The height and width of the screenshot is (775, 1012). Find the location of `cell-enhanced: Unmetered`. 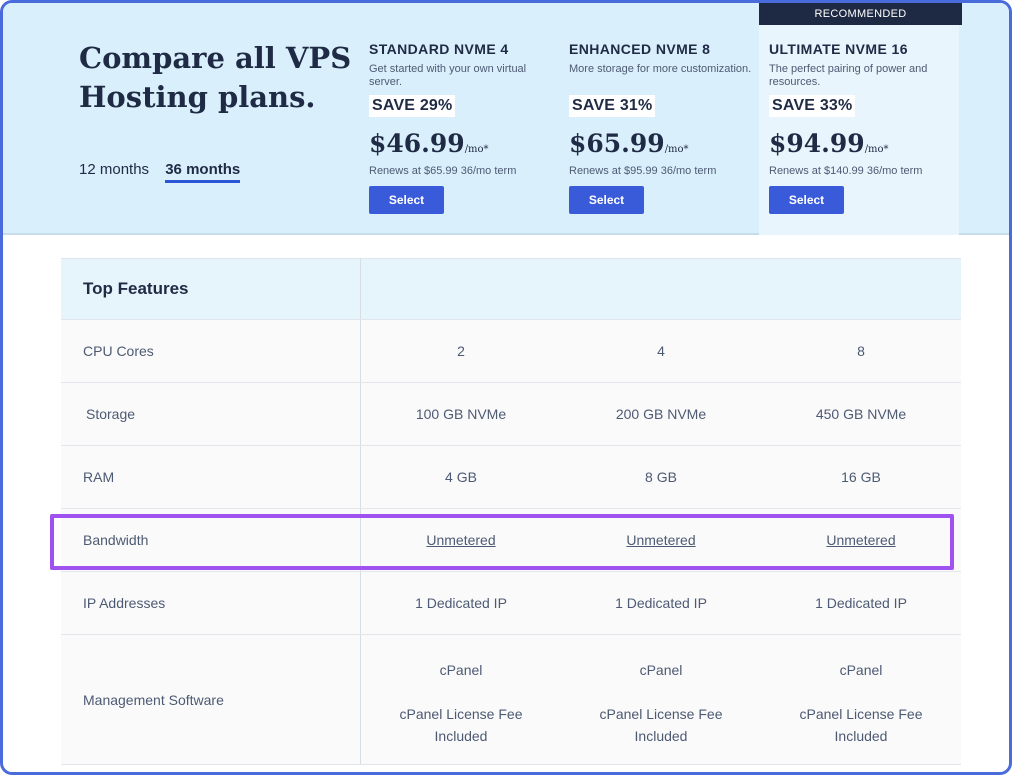

cell-enhanced: Unmetered is located at coordinates (661, 540).